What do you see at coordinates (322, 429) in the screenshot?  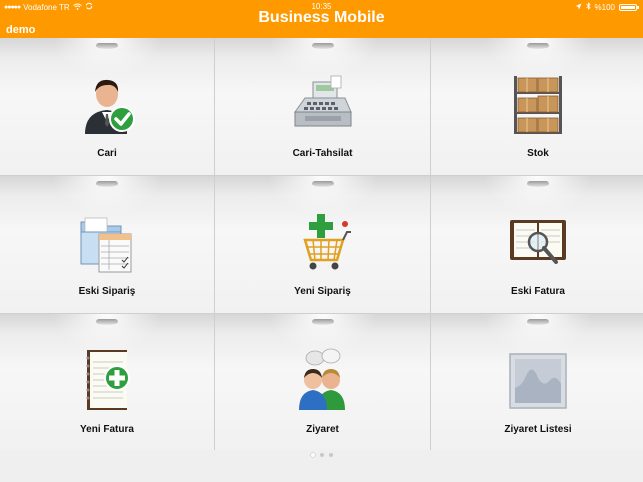 I see `tile-label: Ziyaret` at bounding box center [322, 429].